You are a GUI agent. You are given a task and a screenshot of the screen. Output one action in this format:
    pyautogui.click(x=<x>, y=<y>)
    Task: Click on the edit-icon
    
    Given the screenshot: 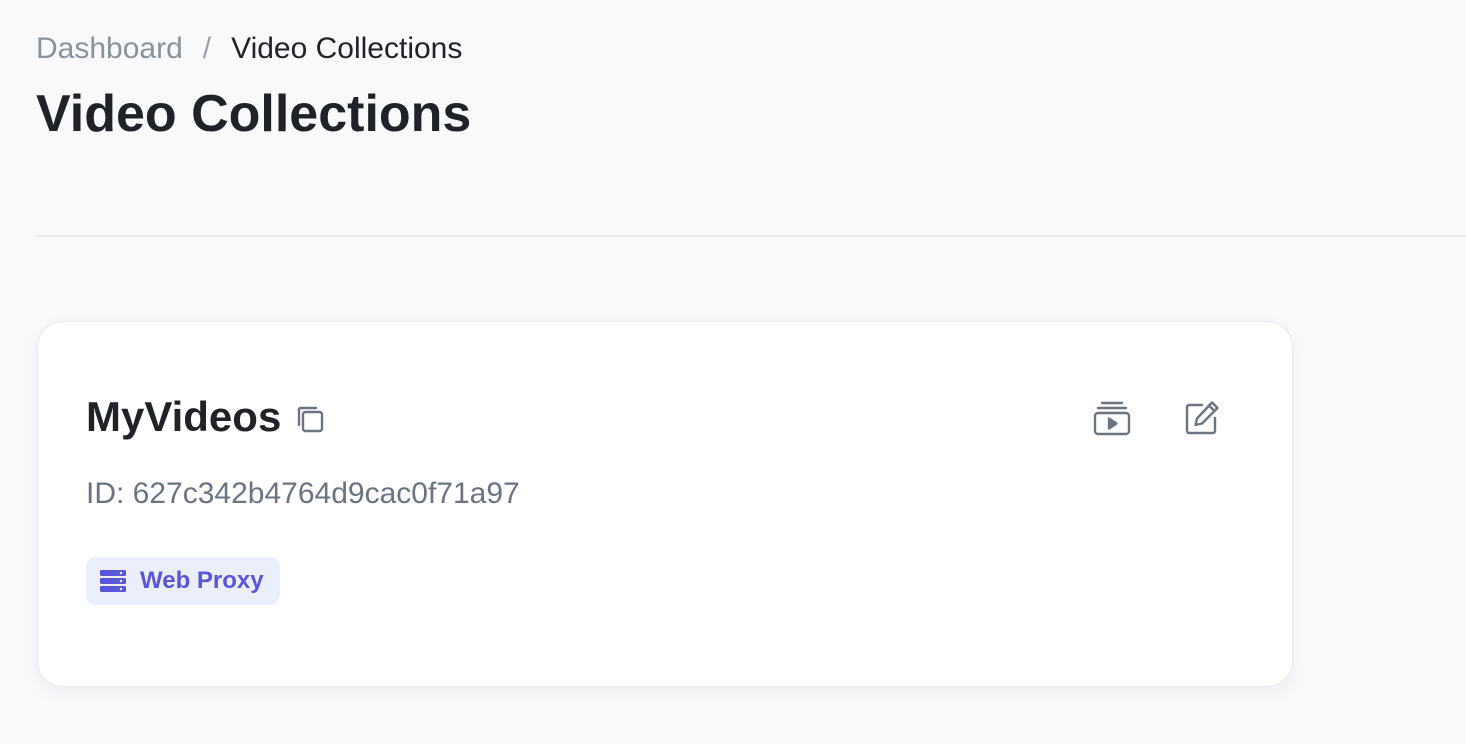 What is the action you would take?
    pyautogui.click(x=1202, y=418)
    